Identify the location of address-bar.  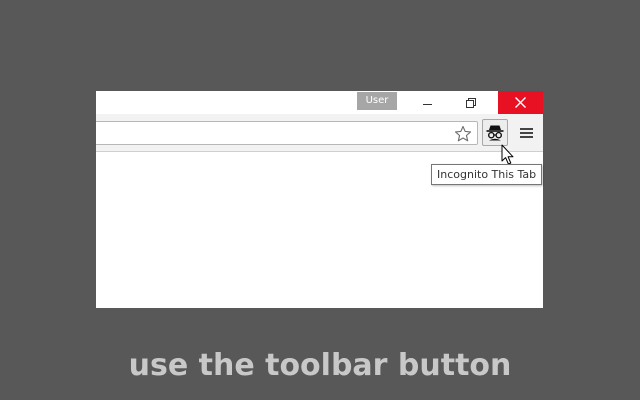
(287, 133).